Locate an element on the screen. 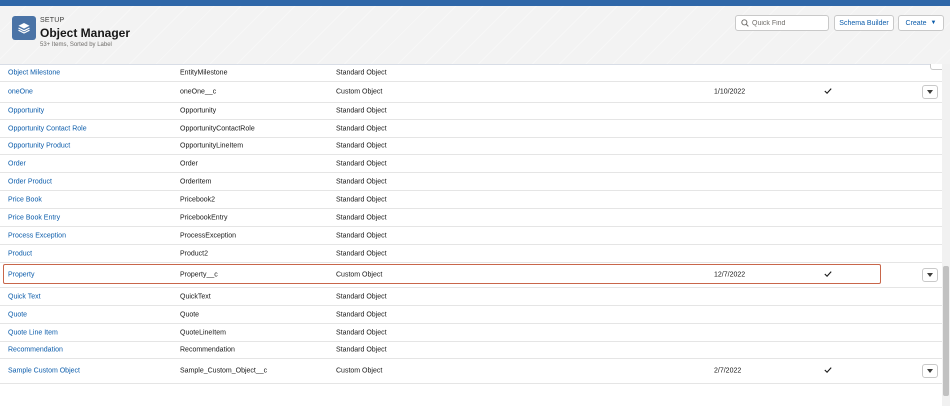  last-modified-date: 12/7/2022 is located at coordinates (730, 275).